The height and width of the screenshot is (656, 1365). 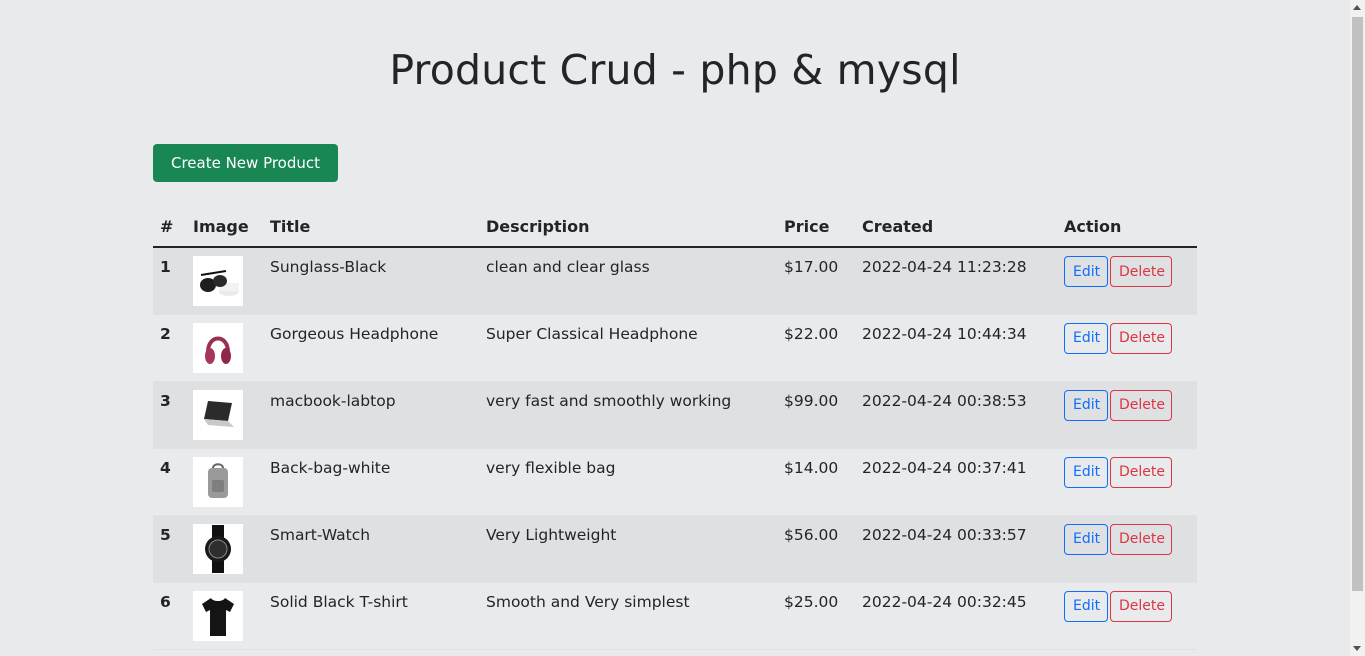 I want to click on row-num: 1, so click(x=169, y=281).